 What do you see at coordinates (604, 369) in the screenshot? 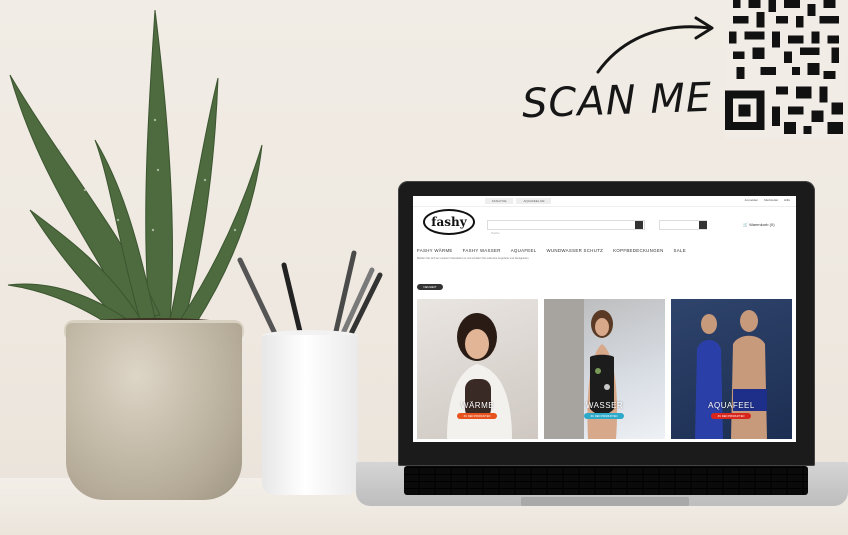
I see `category-card-wasser: WASSER ZU DEN PRODUKTEN` at bounding box center [604, 369].